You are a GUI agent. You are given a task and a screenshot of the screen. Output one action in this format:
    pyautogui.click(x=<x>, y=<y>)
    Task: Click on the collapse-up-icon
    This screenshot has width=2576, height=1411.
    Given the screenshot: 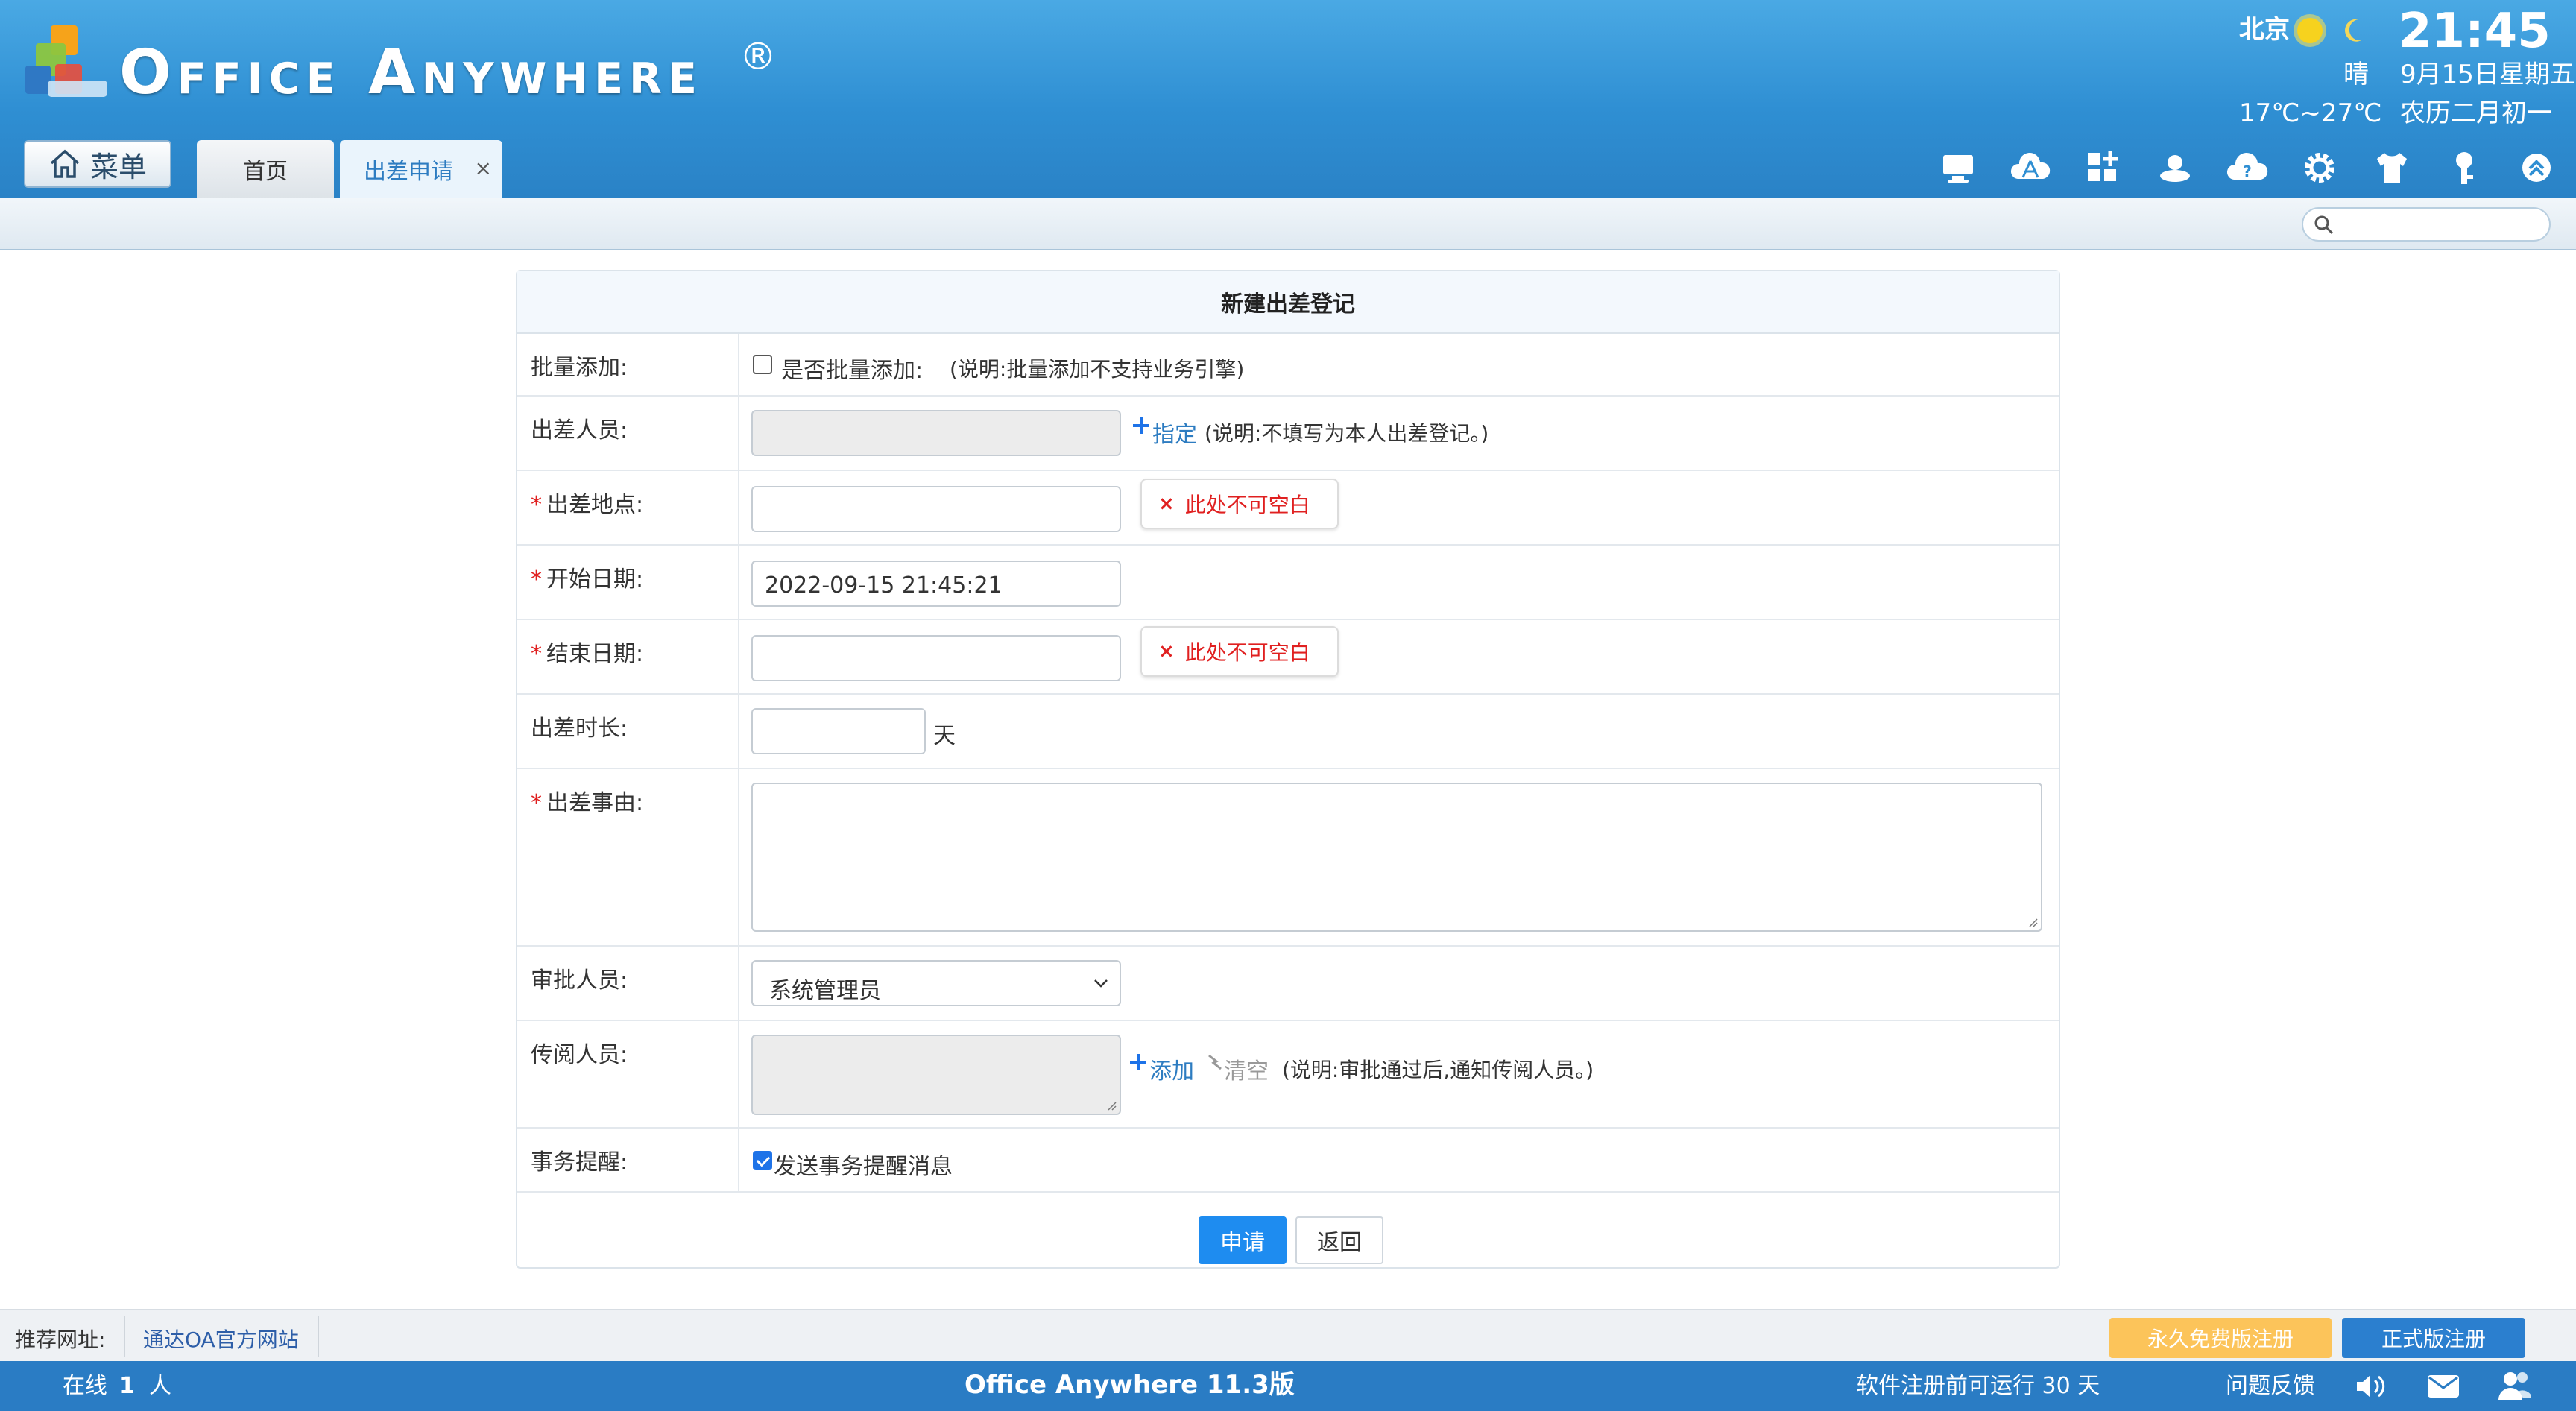 What is the action you would take?
    pyautogui.click(x=2536, y=167)
    